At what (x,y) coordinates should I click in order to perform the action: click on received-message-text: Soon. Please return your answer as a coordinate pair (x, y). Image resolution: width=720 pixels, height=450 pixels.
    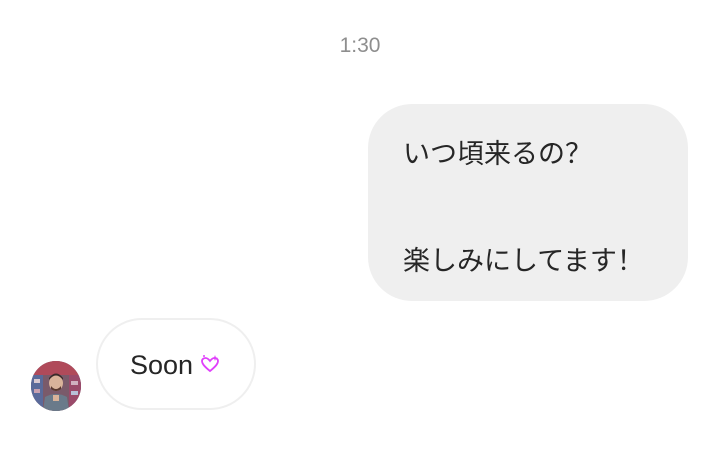
    Looking at the image, I should click on (162, 365).